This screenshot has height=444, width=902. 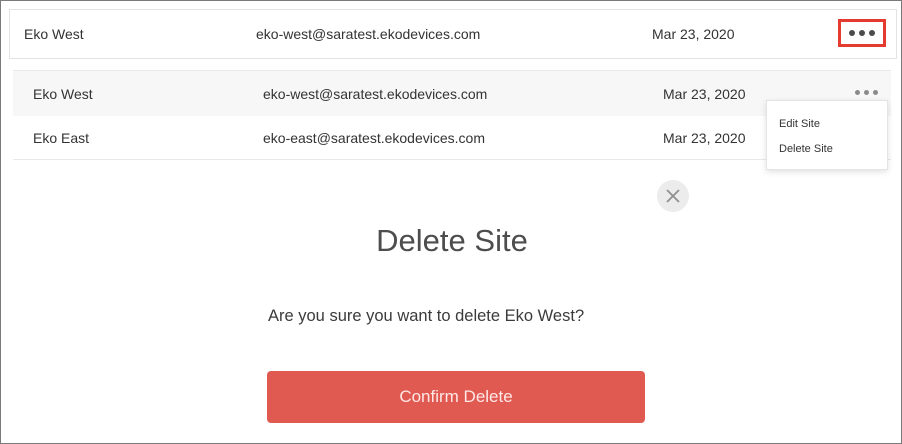 I want to click on row-actions-menu: Edit Site Delete Site, so click(x=827, y=135).